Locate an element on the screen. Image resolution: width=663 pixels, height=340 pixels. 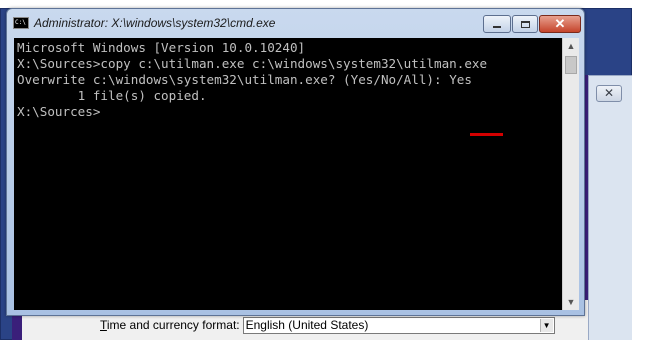
console-prompt: X:\Sources> is located at coordinates (59, 111).